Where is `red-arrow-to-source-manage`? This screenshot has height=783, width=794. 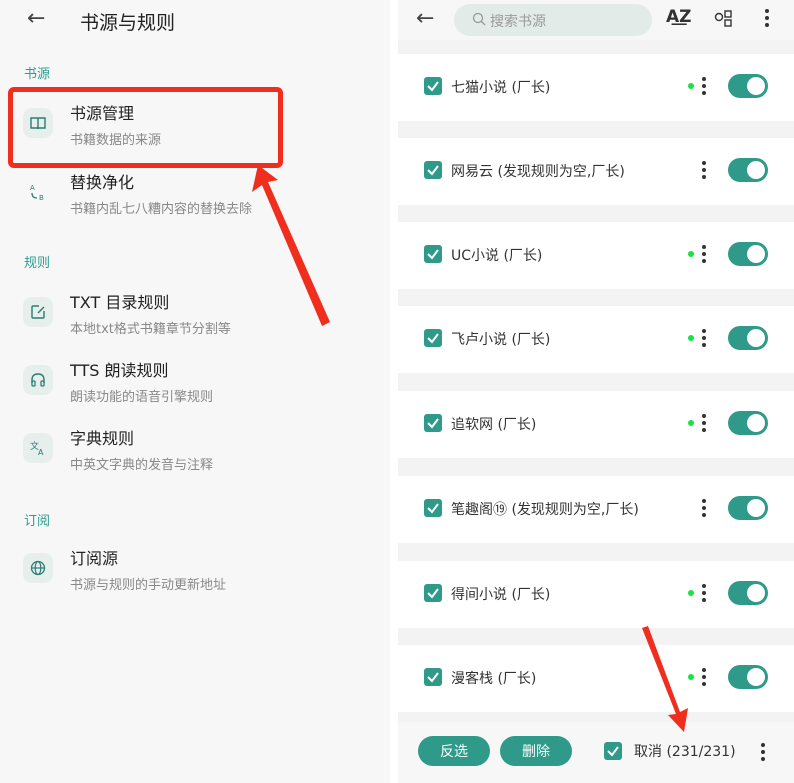
red-arrow-to-source-manage is located at coordinates (291, 245).